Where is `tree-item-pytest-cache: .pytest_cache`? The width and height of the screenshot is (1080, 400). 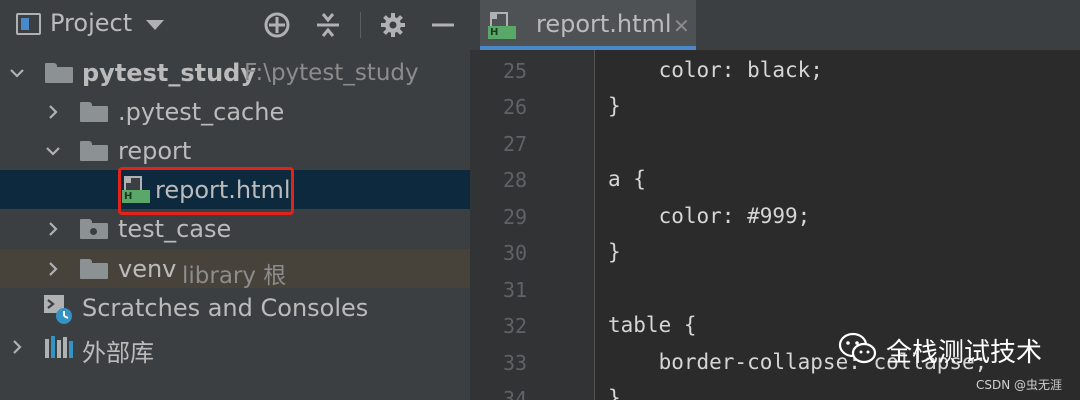 tree-item-pytest-cache: .pytest_cache is located at coordinates (235, 111).